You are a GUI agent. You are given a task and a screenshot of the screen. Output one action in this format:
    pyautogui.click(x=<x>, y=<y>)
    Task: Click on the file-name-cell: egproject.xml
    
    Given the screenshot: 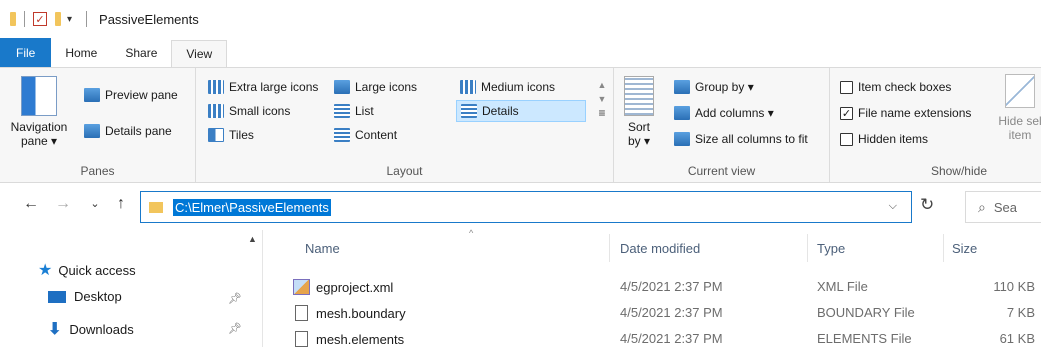 What is the action you would take?
    pyautogui.click(x=343, y=287)
    